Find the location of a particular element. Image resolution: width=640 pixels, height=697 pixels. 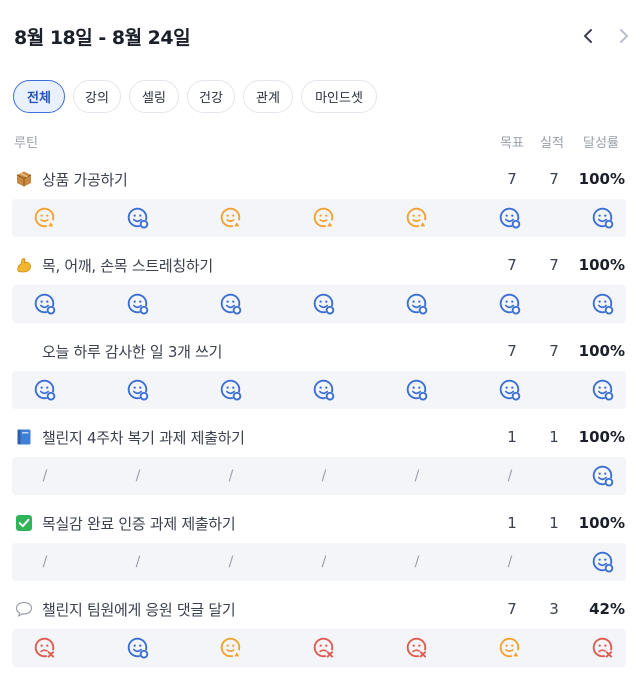

routine-title-text: 목실감 완료 인증 과제 제출하기 is located at coordinates (139, 523).